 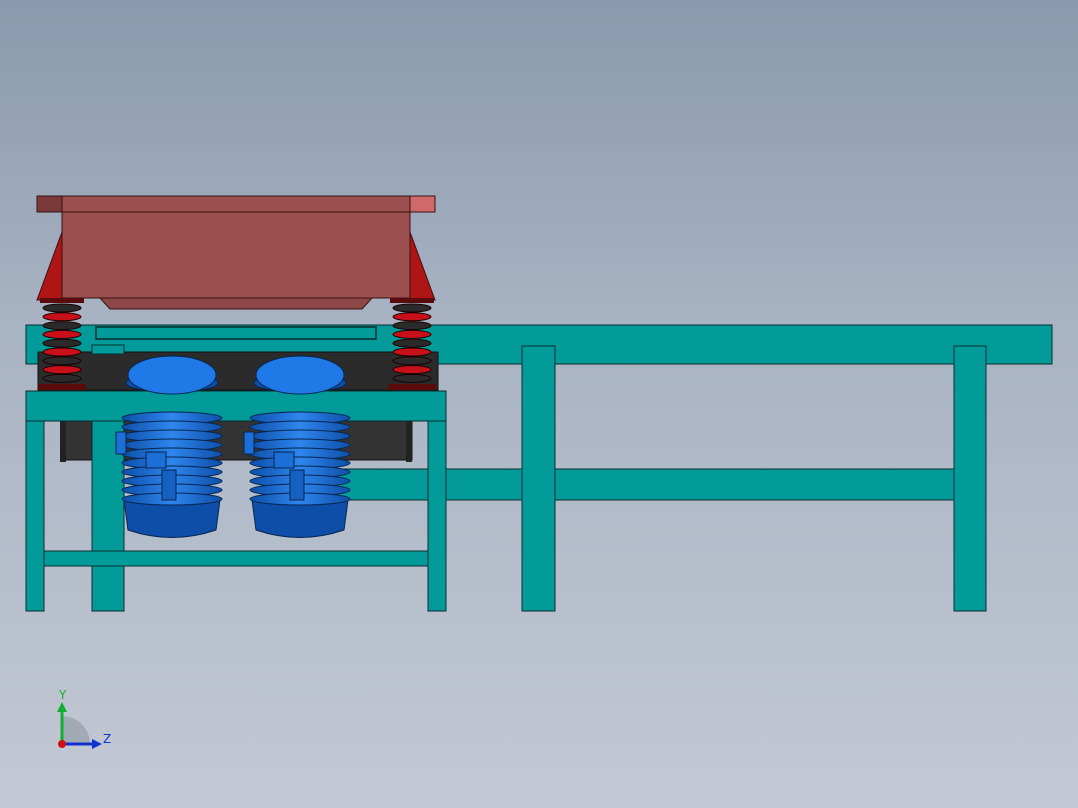 I want to click on spring-left, so click(x=62, y=344).